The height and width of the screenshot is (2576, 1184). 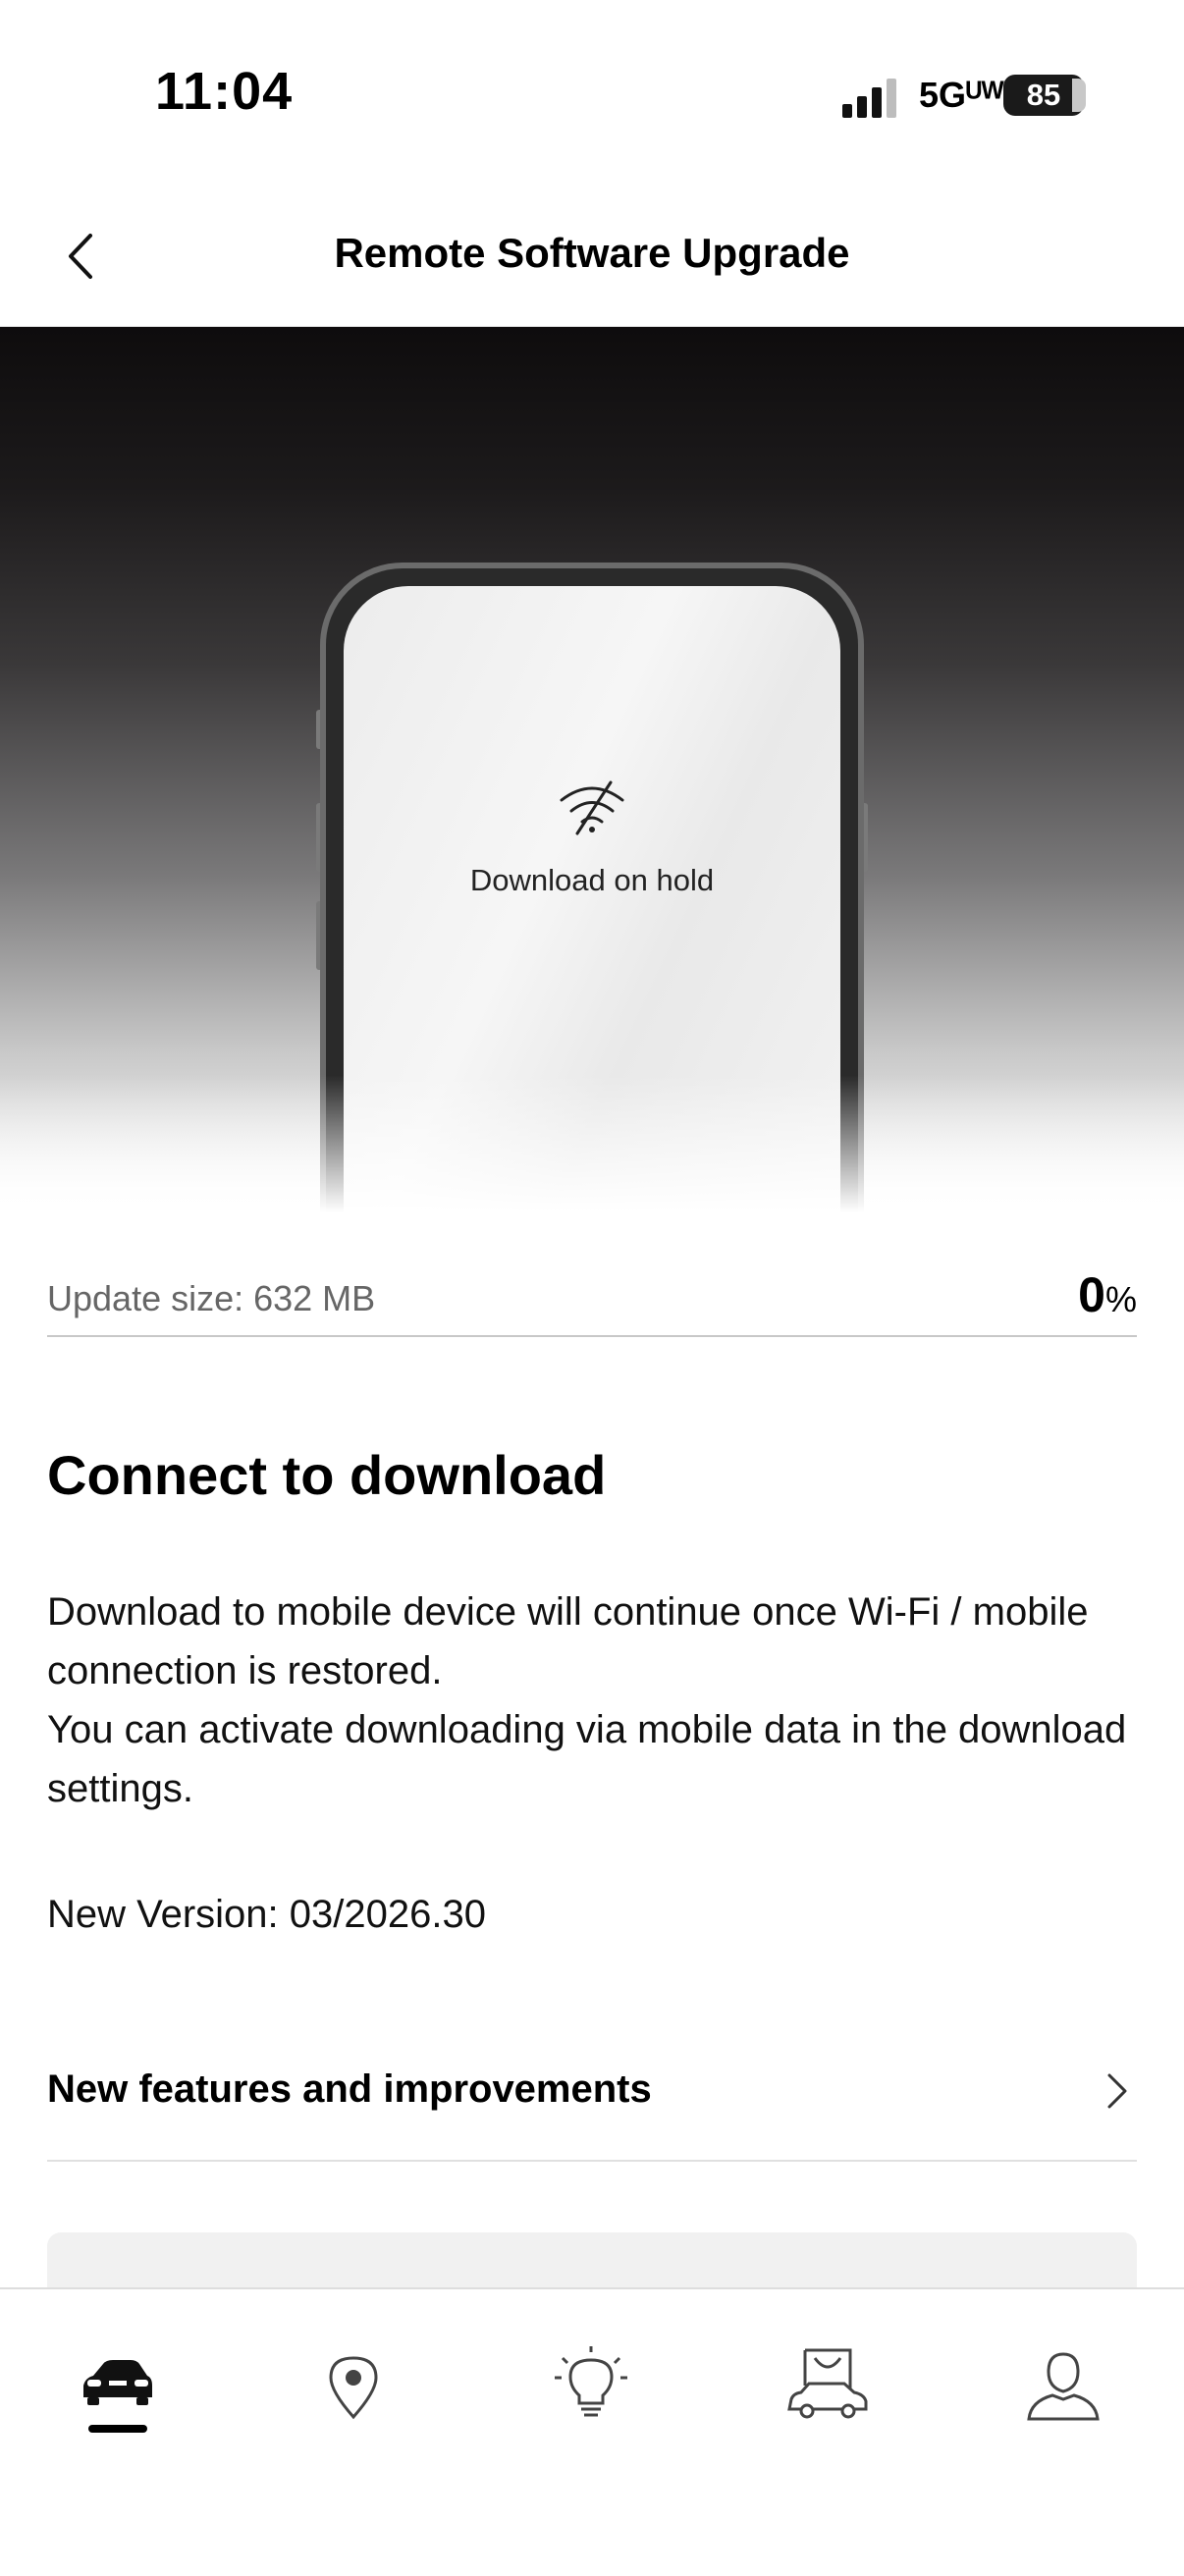 What do you see at coordinates (869, 98) in the screenshot?
I see `cellular-signal-icon` at bounding box center [869, 98].